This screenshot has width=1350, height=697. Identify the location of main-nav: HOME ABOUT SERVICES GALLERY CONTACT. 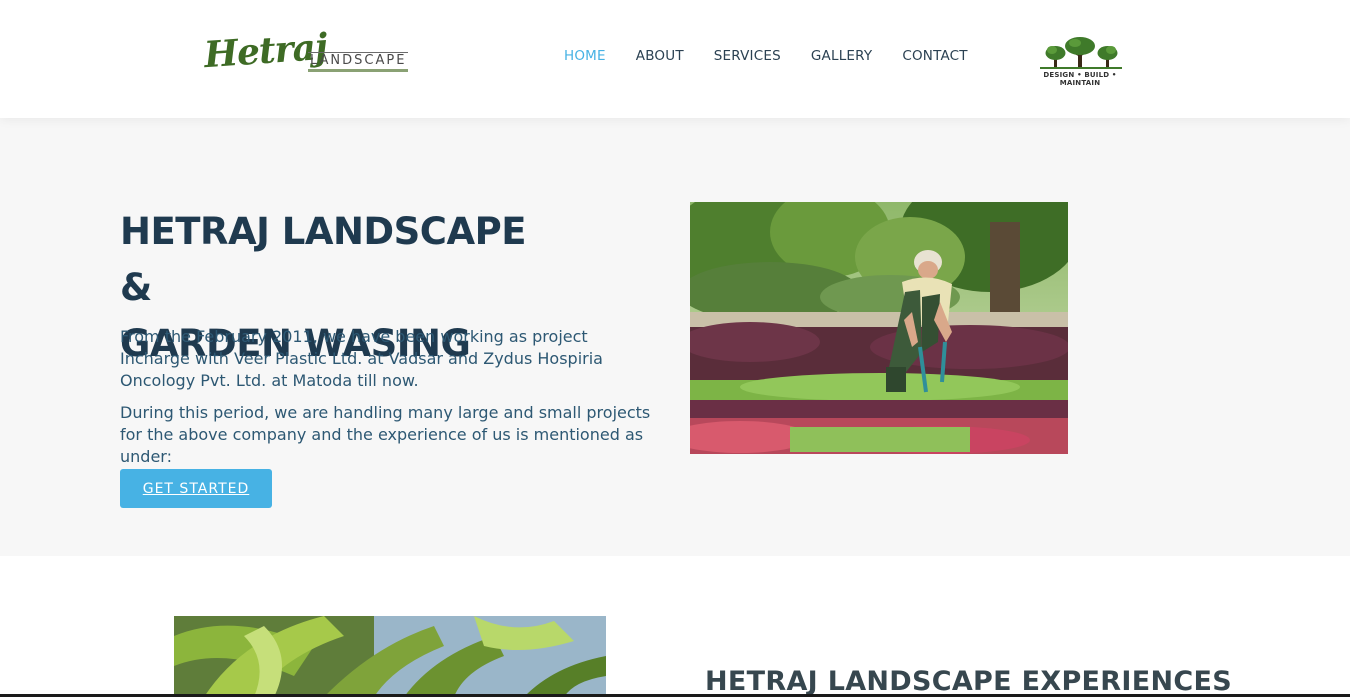
(781, 56).